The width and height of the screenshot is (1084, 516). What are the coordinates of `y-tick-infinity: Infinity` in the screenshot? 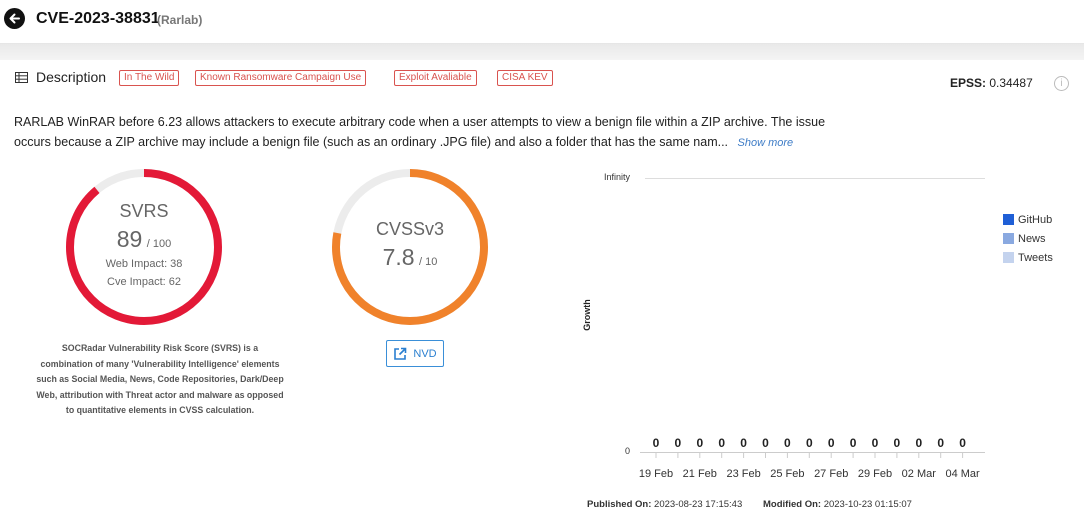 It's located at (617, 177).